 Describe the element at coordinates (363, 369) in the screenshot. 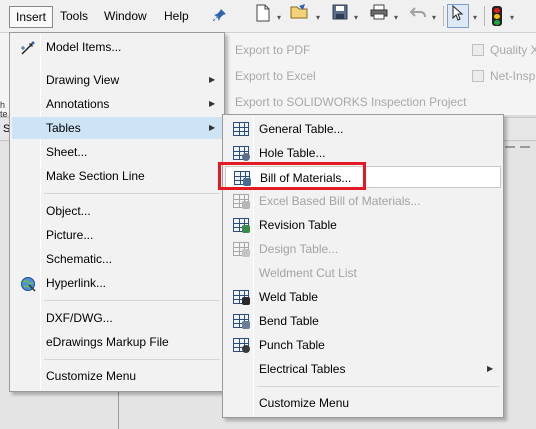

I see `menu-item-electrical-tables: Electrical Tables ▶` at that location.